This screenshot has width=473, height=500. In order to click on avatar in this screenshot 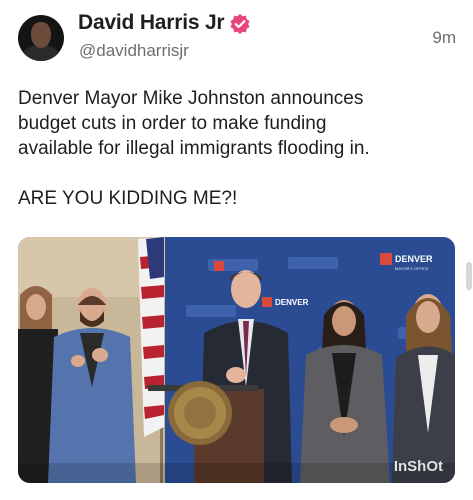, I will do `click(41, 38)`.